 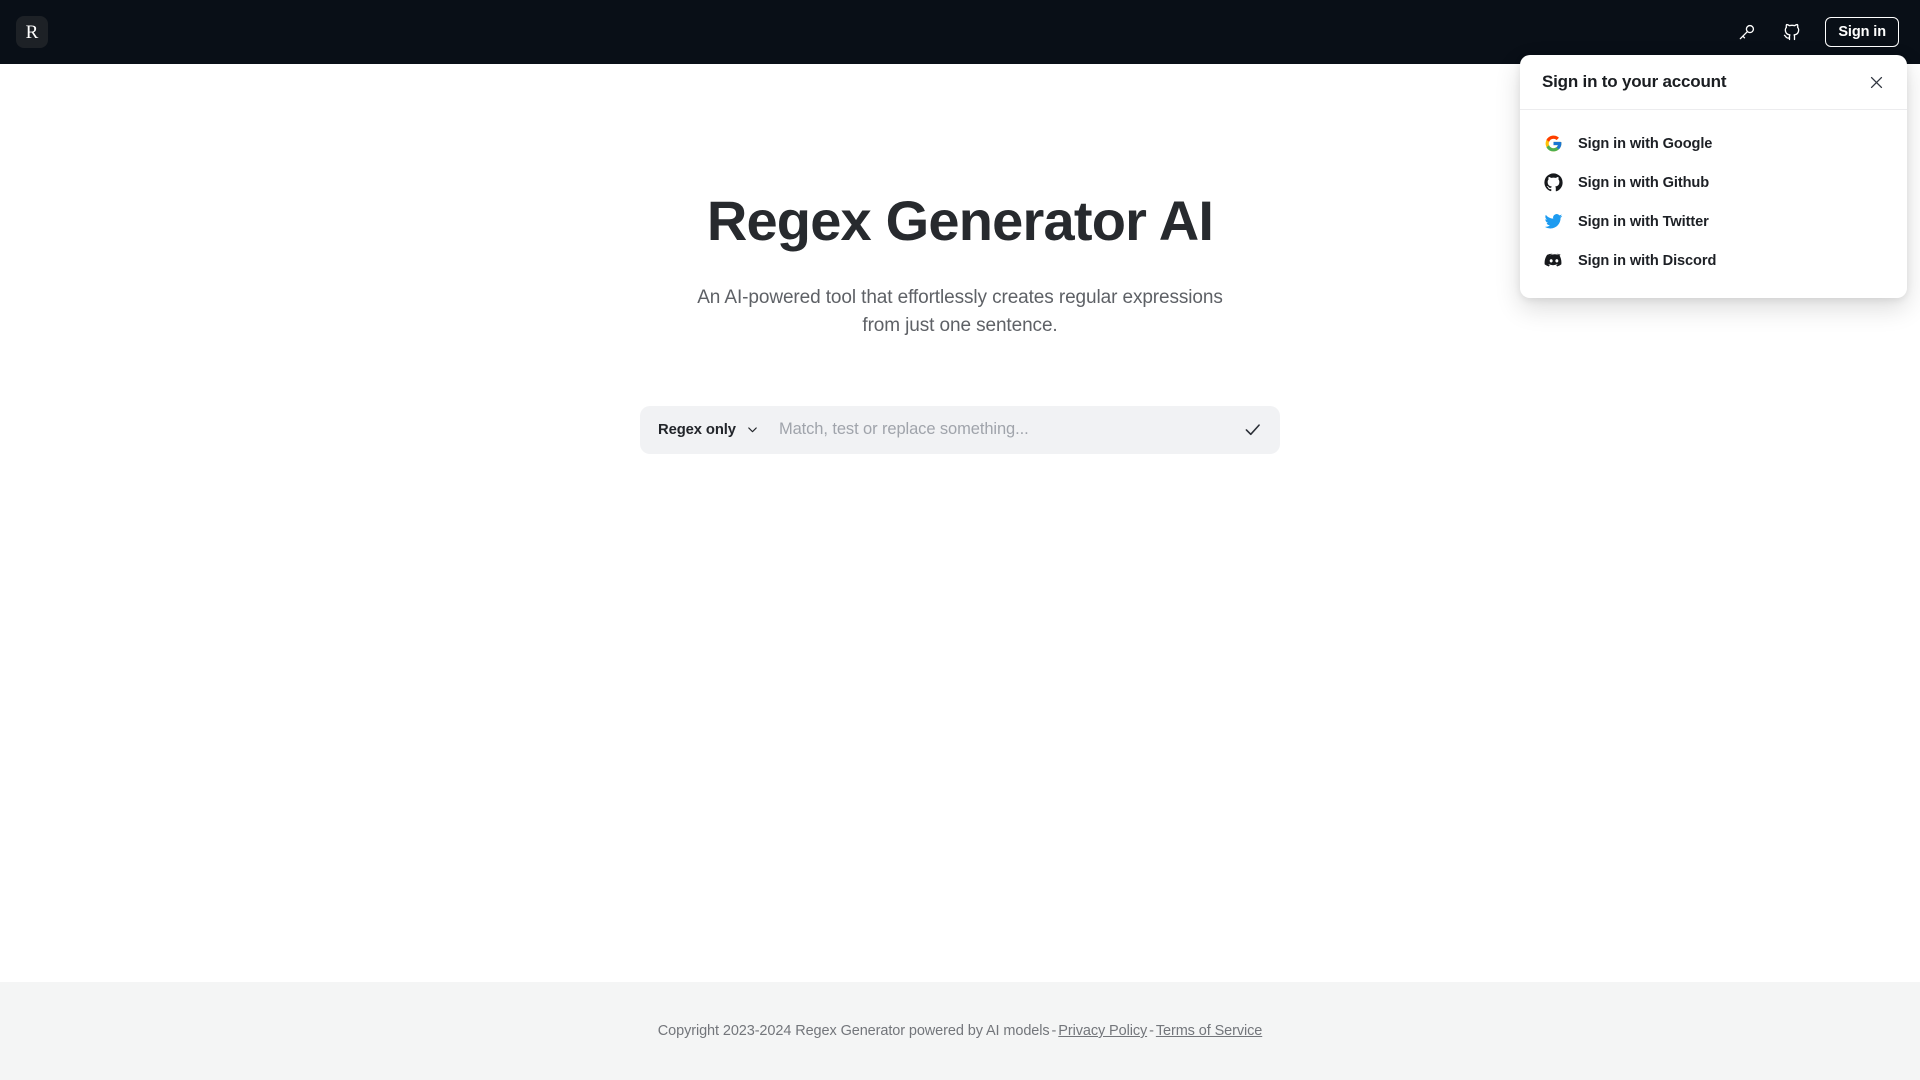 I want to click on signin-panel-title: Sign in to your account, so click(x=1634, y=81).